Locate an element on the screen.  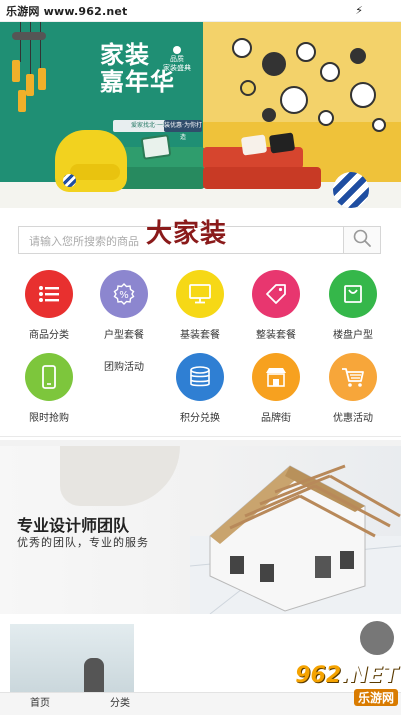
watermark-badge: 962.NET 乐游网 is located at coordinates (330, 687).